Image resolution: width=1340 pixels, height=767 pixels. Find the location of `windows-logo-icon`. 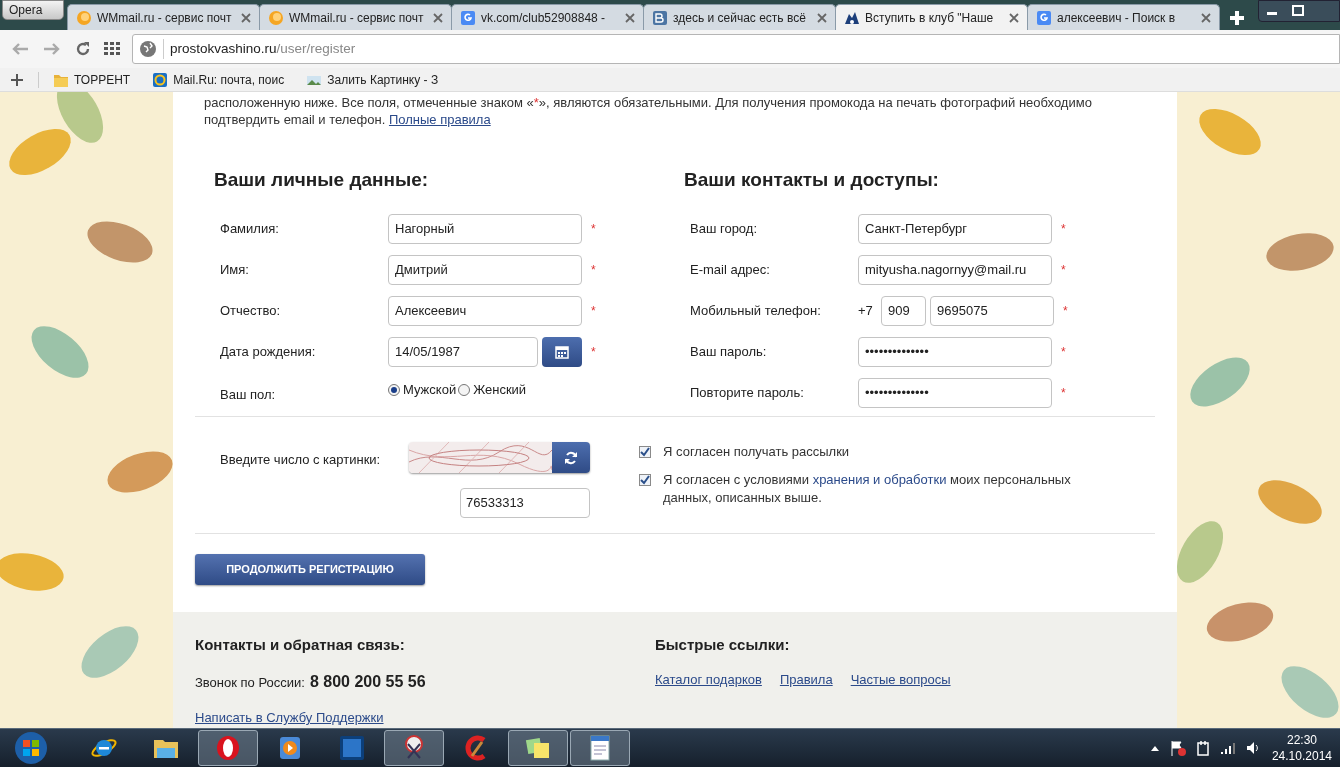

windows-logo-icon is located at coordinates (31, 748).